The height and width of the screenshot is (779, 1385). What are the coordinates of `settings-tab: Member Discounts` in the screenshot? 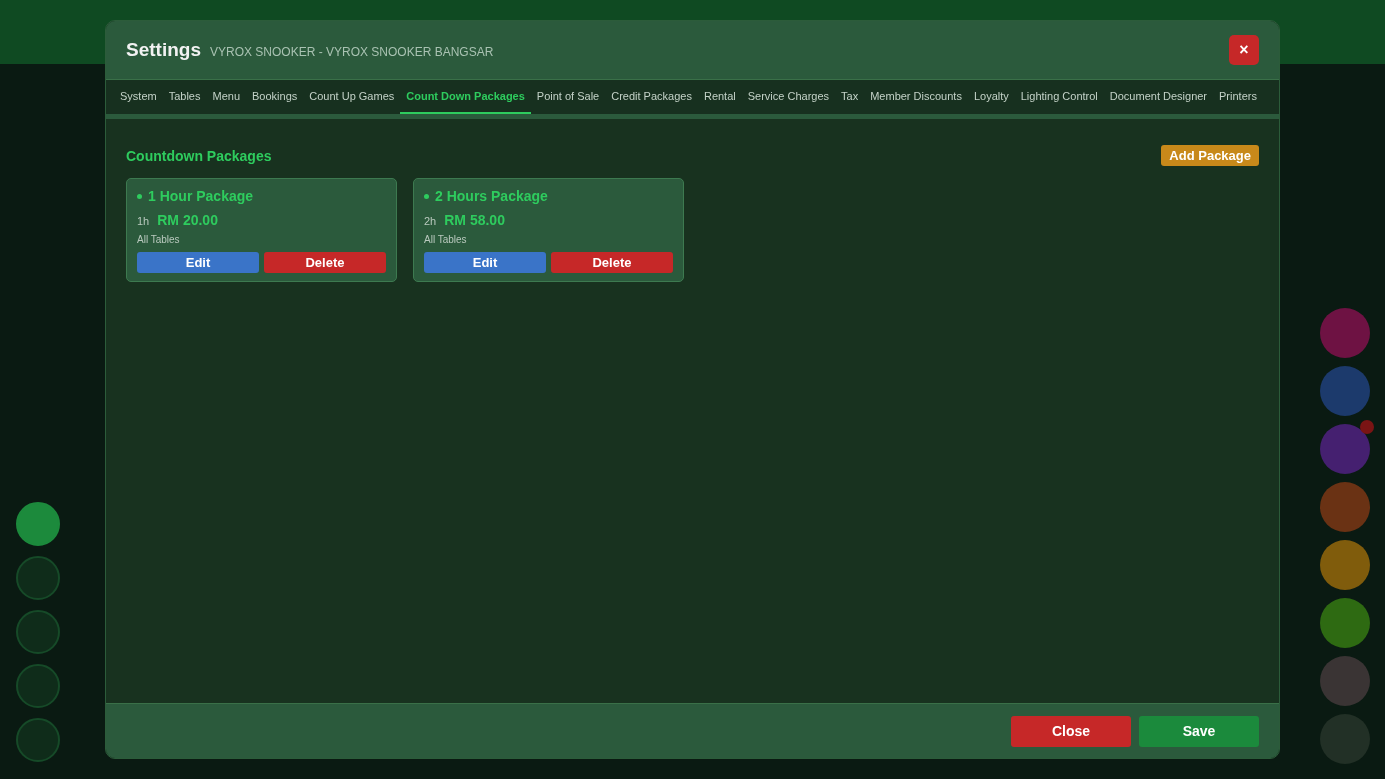 It's located at (916, 97).